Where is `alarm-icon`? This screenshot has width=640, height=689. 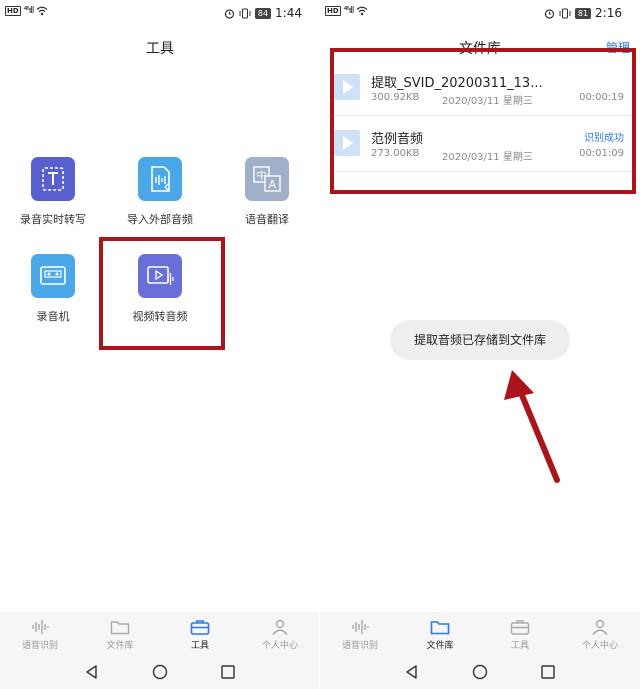
alarm-icon is located at coordinates (229, 13).